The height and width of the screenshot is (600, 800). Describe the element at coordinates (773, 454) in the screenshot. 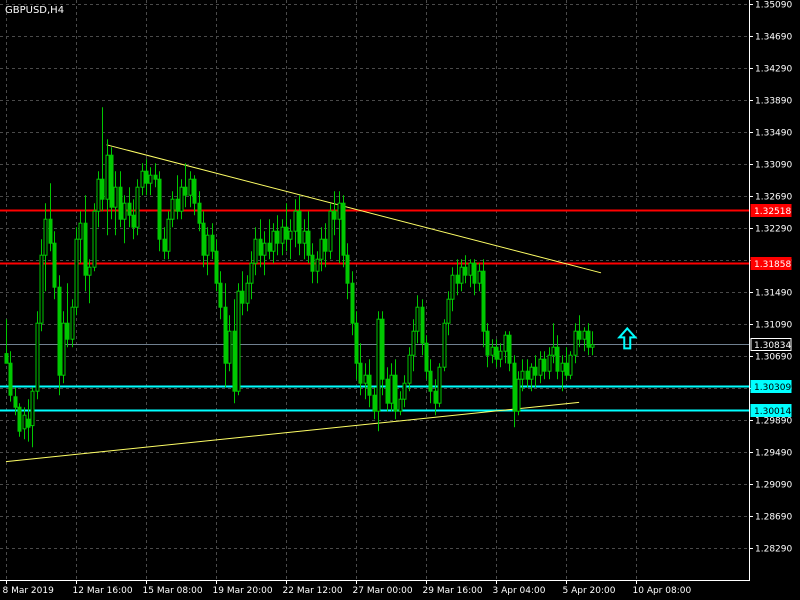

I see `y-tick-label: 1.29490` at that location.